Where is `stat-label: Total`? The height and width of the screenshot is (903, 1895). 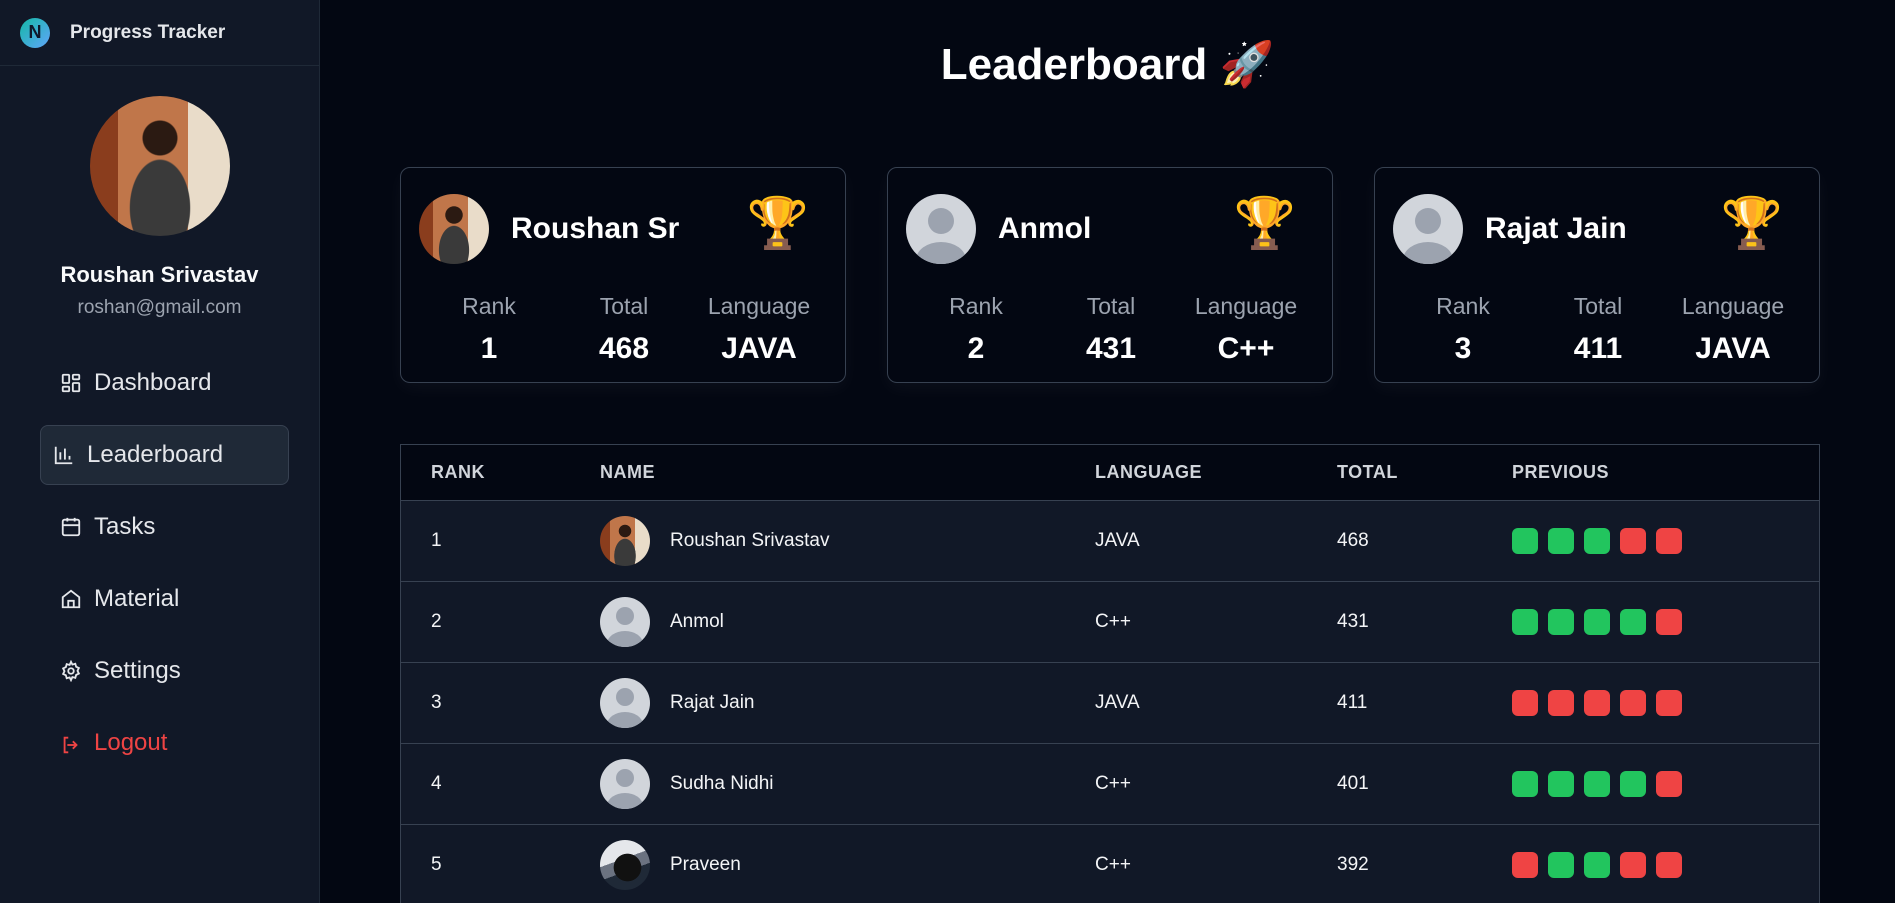 stat-label: Total is located at coordinates (1598, 306).